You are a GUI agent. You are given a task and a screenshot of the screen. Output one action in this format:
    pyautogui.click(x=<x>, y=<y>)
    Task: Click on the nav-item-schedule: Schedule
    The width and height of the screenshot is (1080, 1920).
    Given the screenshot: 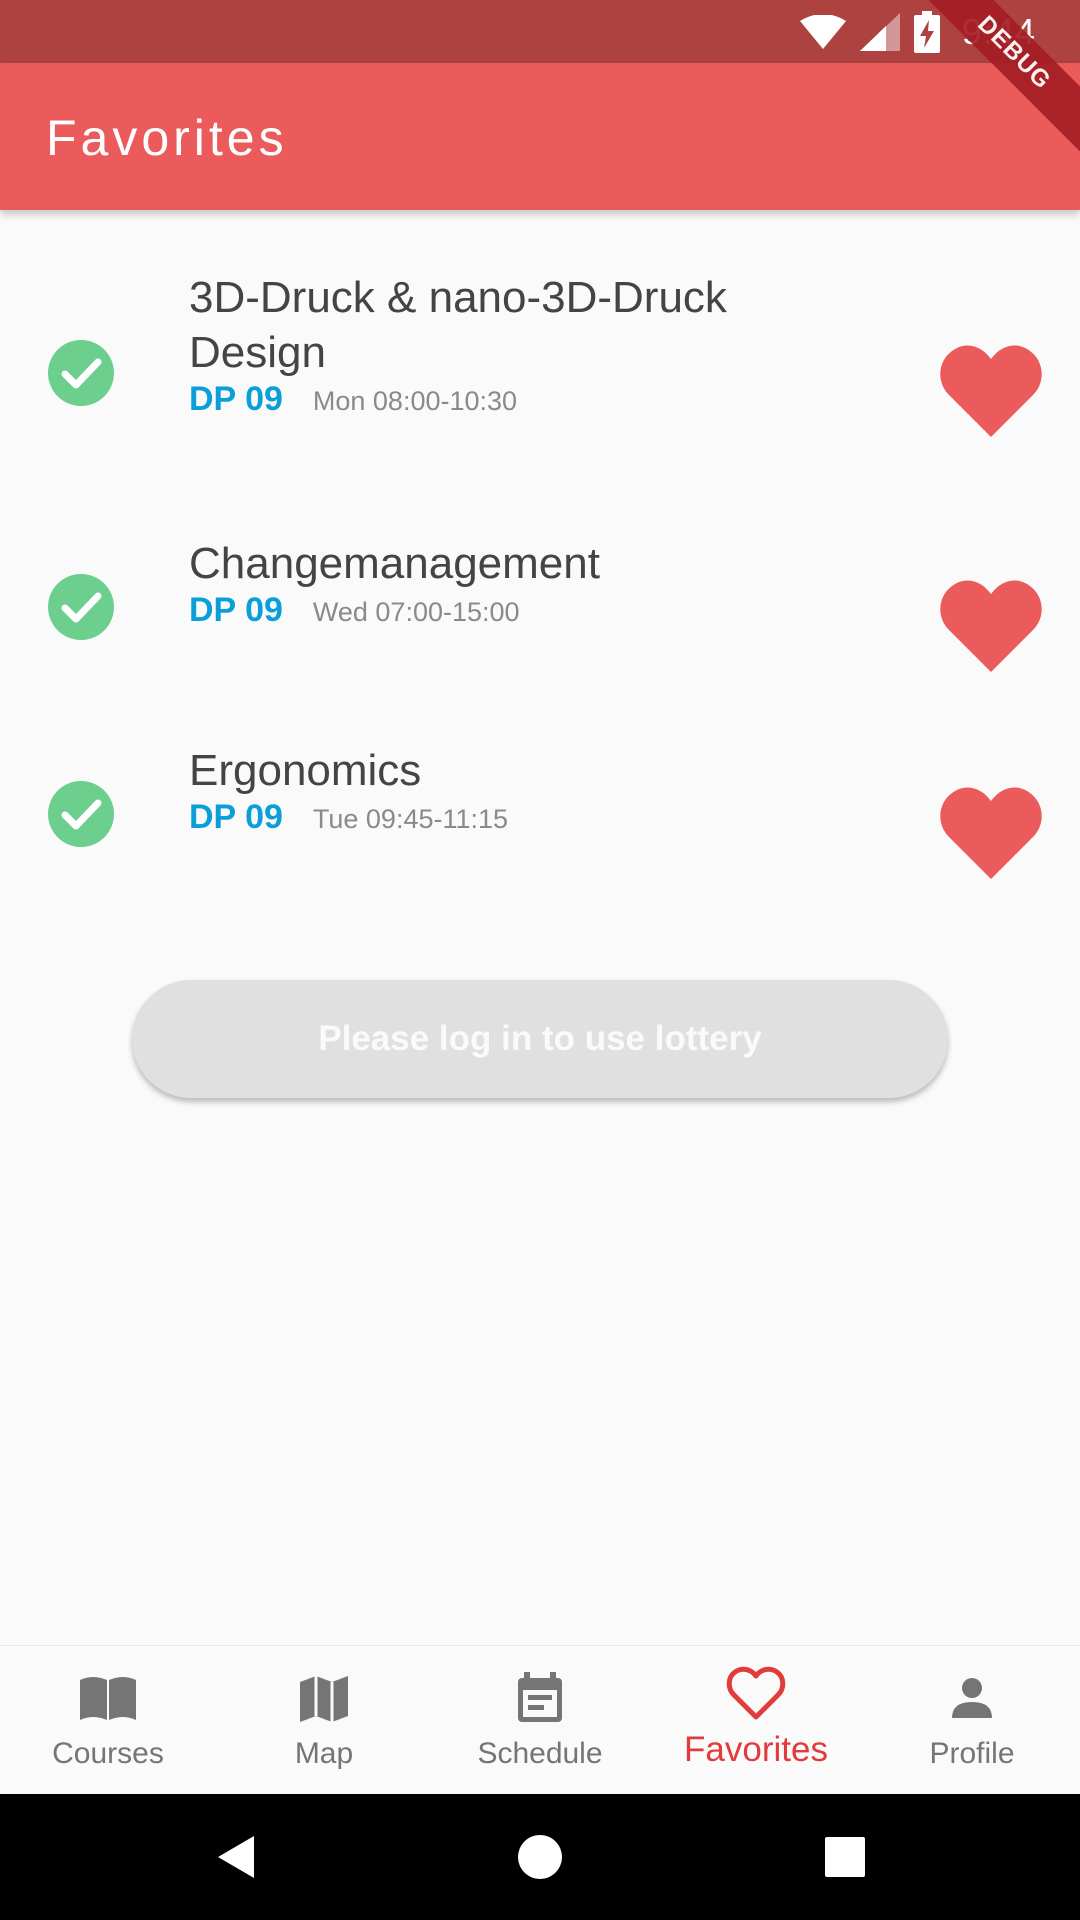 What is the action you would take?
    pyautogui.click(x=540, y=1720)
    